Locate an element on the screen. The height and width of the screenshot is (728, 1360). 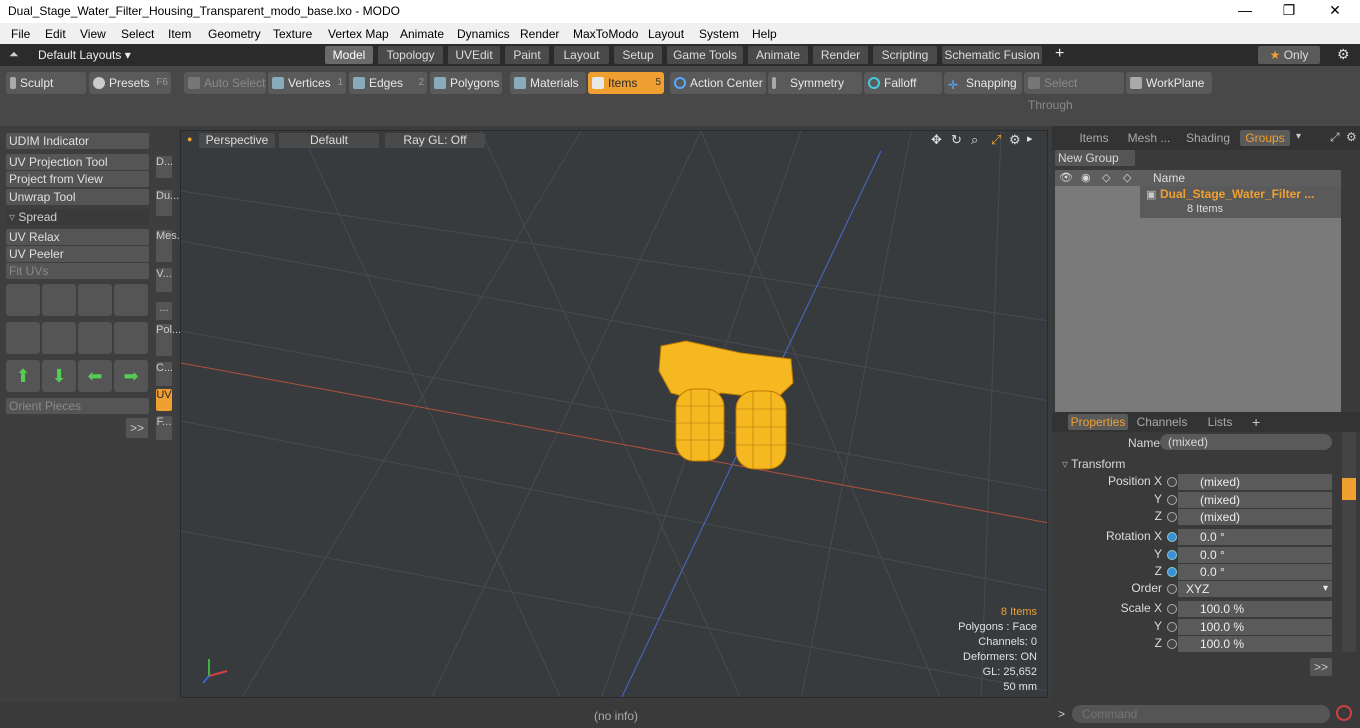
tab-channels: Channels is located at coordinates (1162, 422).